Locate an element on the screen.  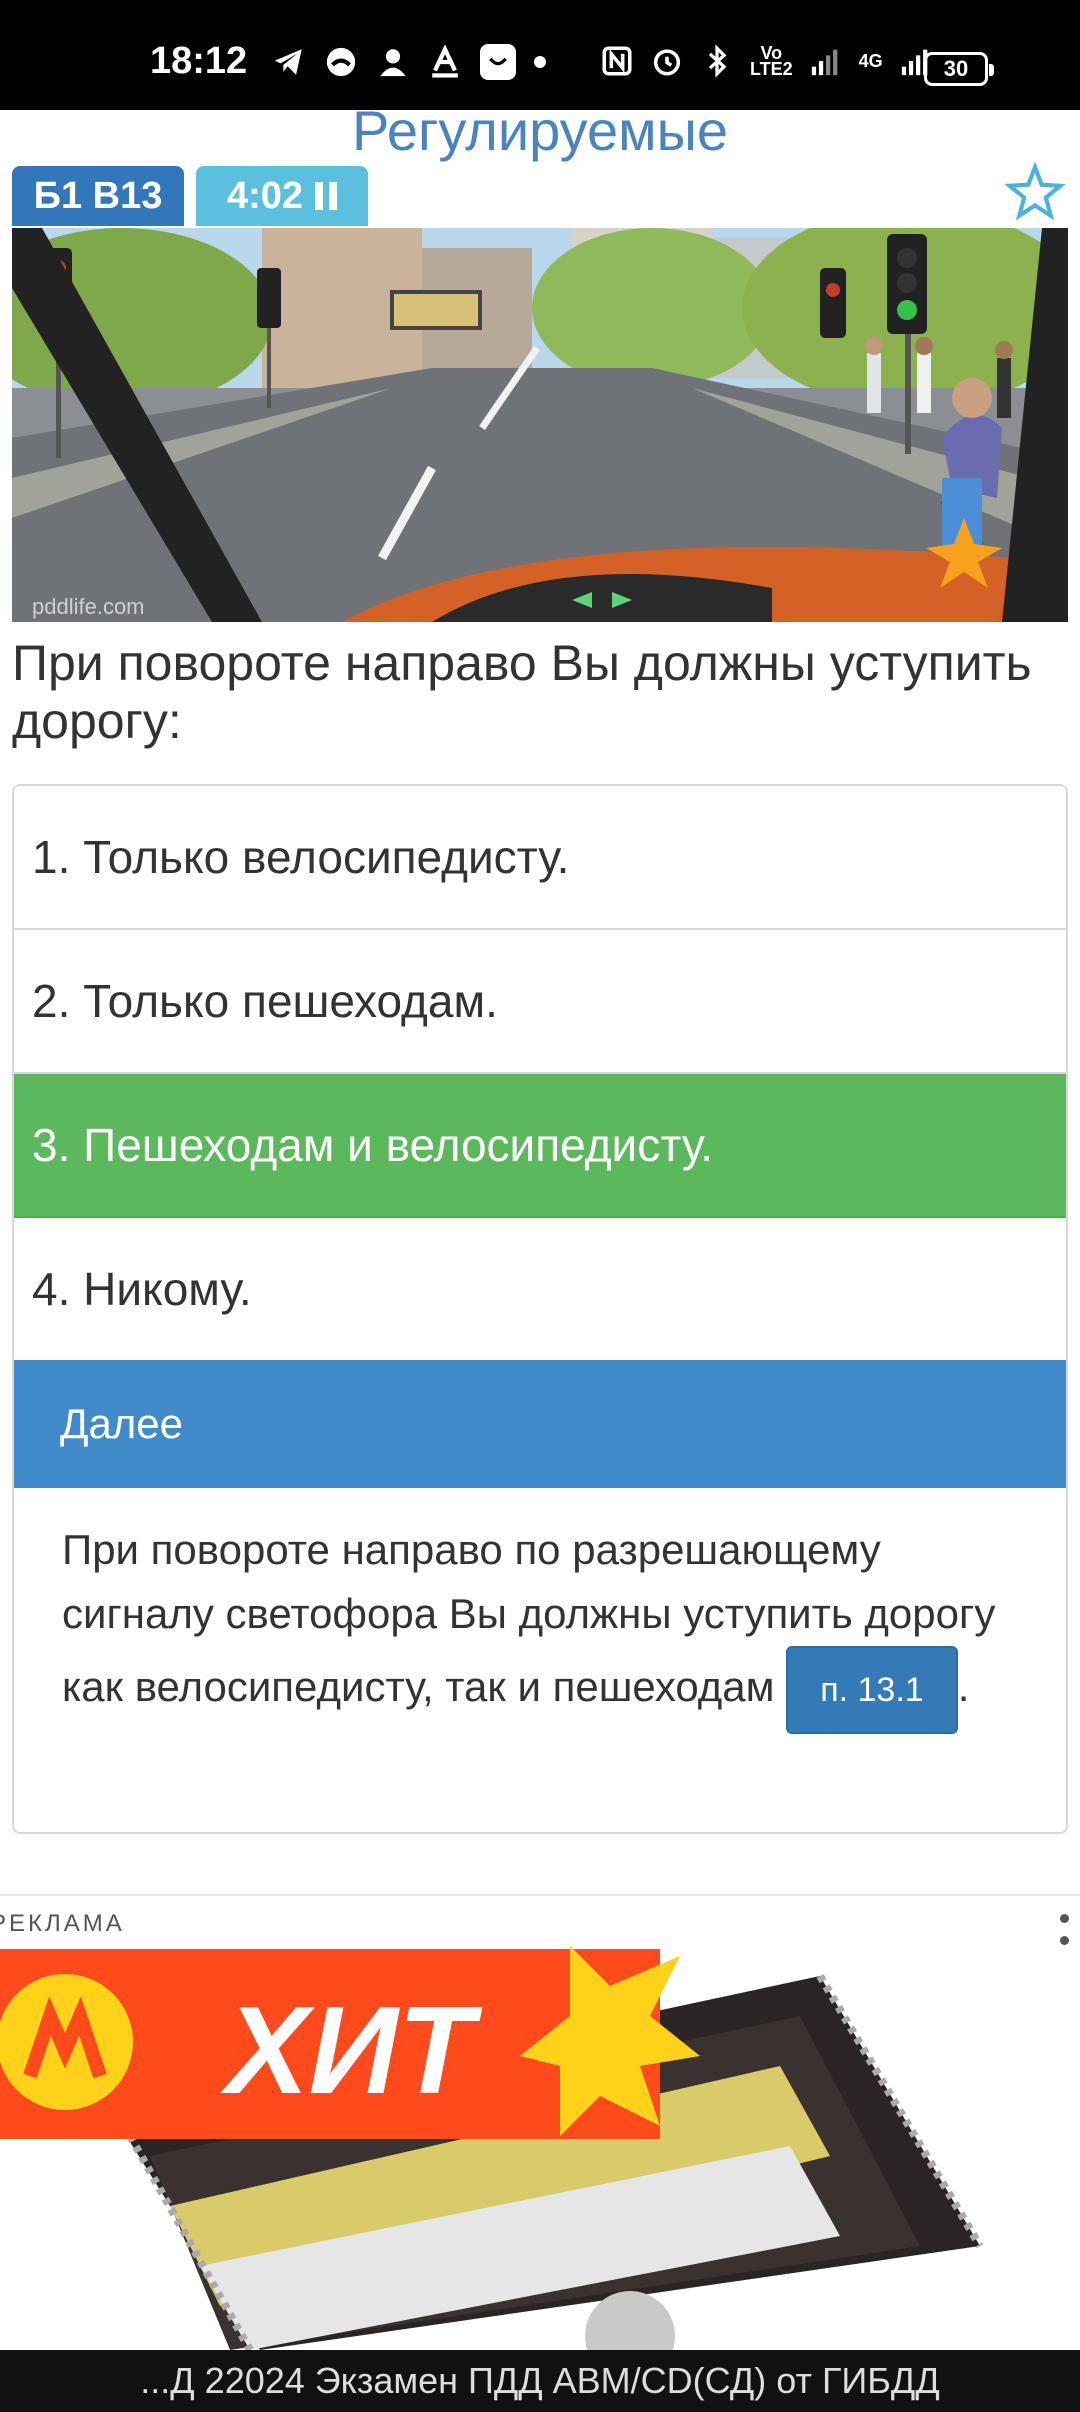
nfc-icon is located at coordinates (617, 61).